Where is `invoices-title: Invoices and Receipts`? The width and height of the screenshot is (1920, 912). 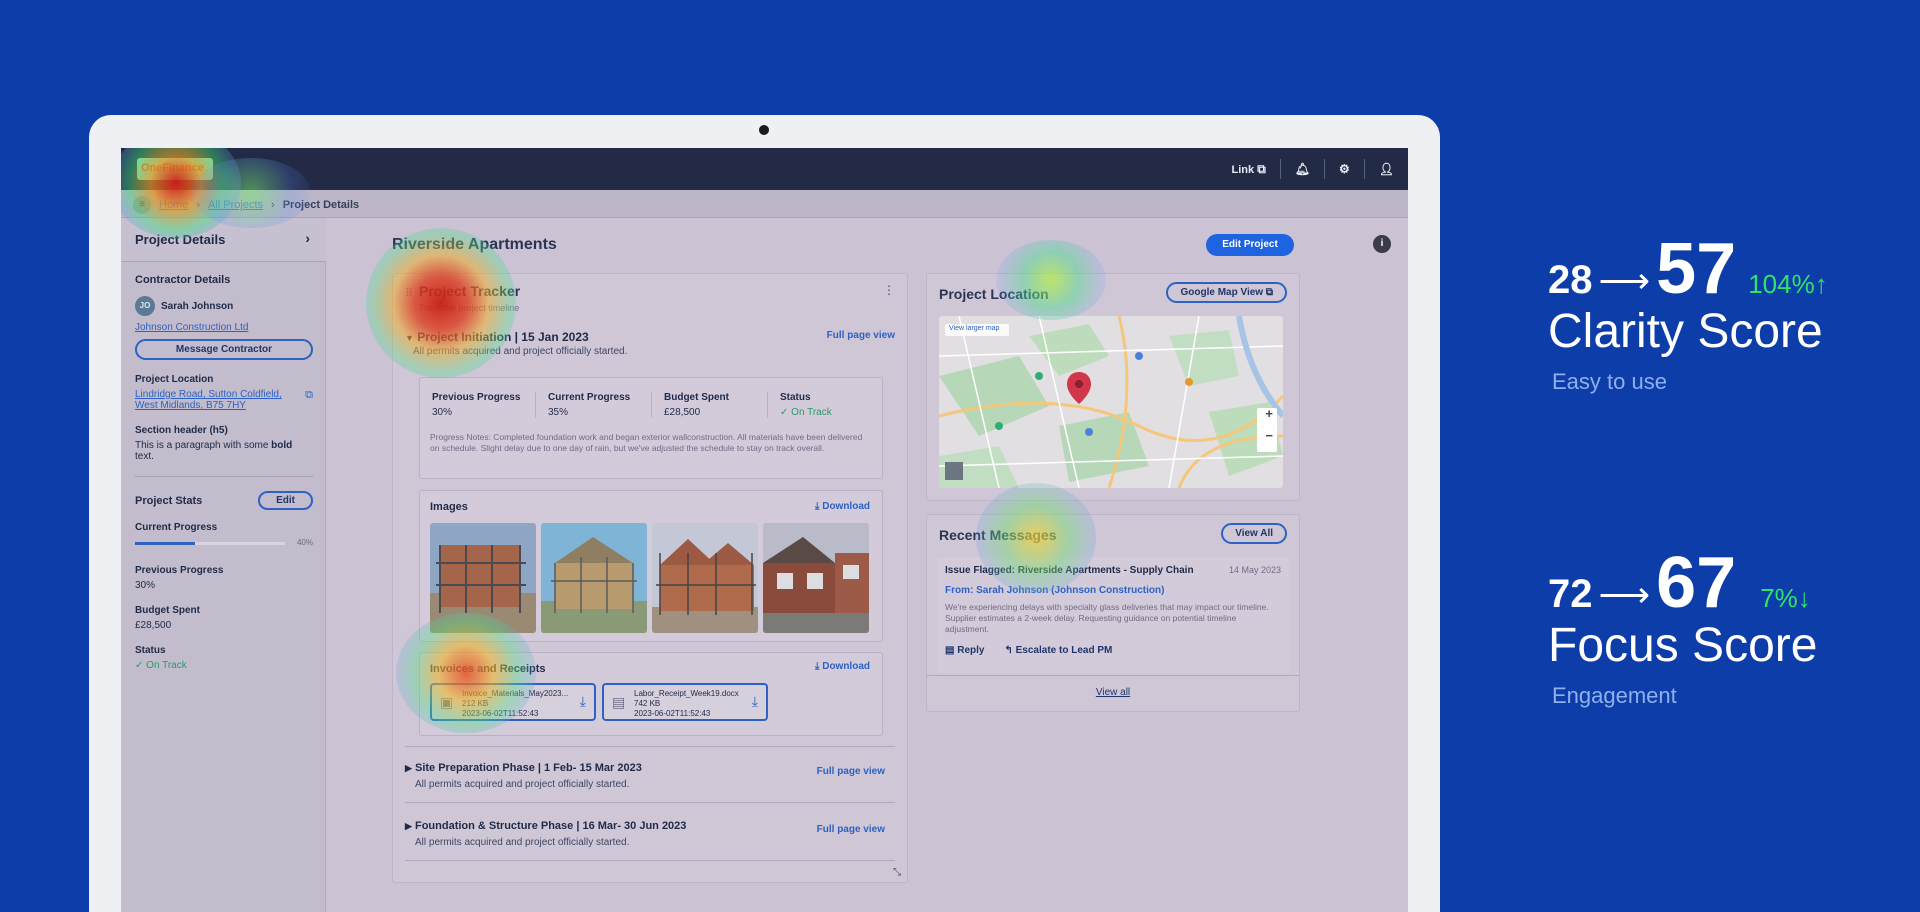
invoices-title: Invoices and Receipts is located at coordinates (488, 669).